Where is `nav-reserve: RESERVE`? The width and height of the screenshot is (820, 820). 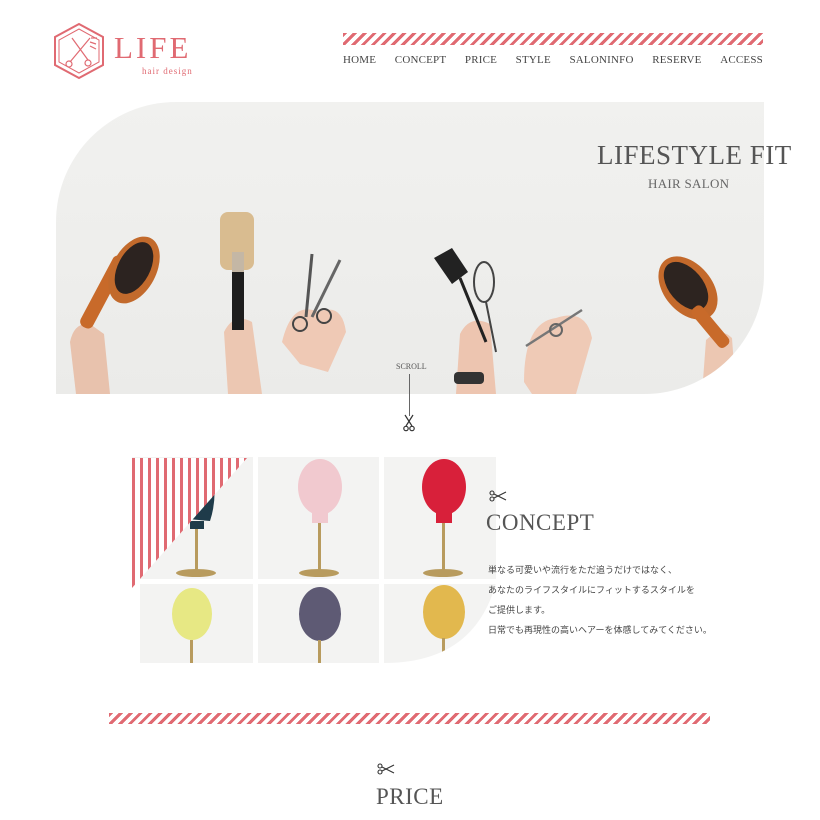
nav-reserve: RESERVE is located at coordinates (676, 60).